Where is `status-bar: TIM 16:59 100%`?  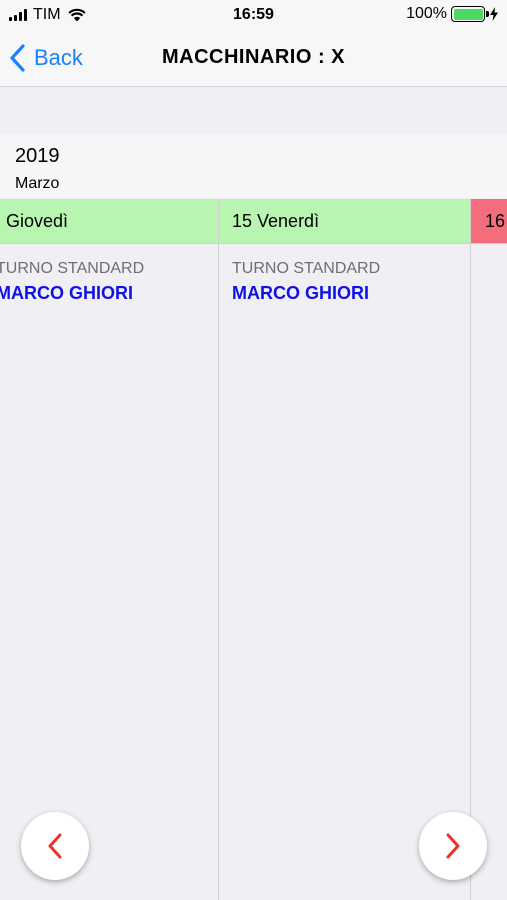 status-bar: TIM 16:59 100% is located at coordinates (253, 15).